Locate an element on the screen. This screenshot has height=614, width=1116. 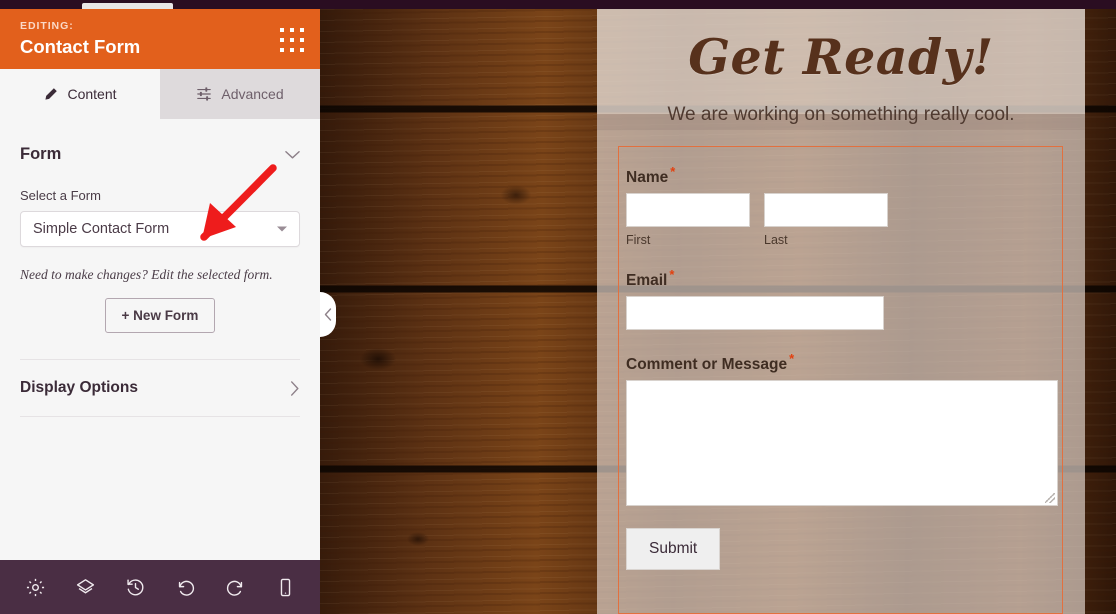
section-divider-bottom is located at coordinates (160, 416).